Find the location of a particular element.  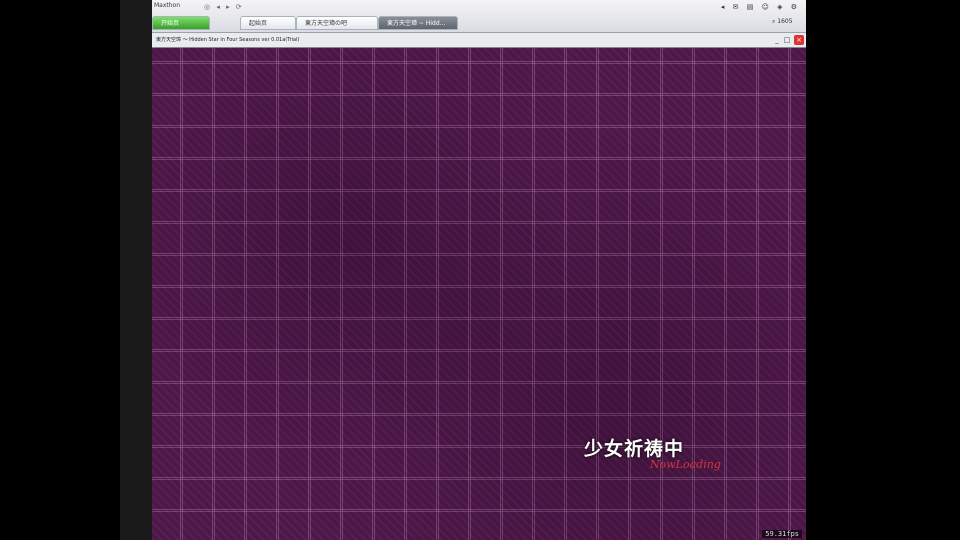

toolbar-row: Maxthon ◎ ◂ ▸ ⟳ ◂ ✉ ▤ ☺ ◈ ⚙ is located at coordinates (479, 7).